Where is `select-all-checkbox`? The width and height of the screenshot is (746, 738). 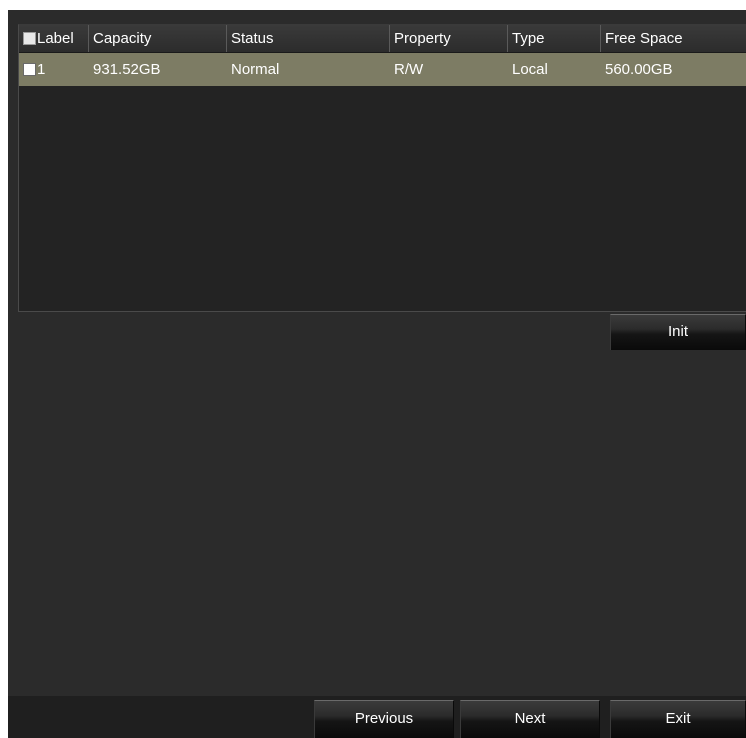 select-all-checkbox is located at coordinates (29, 38).